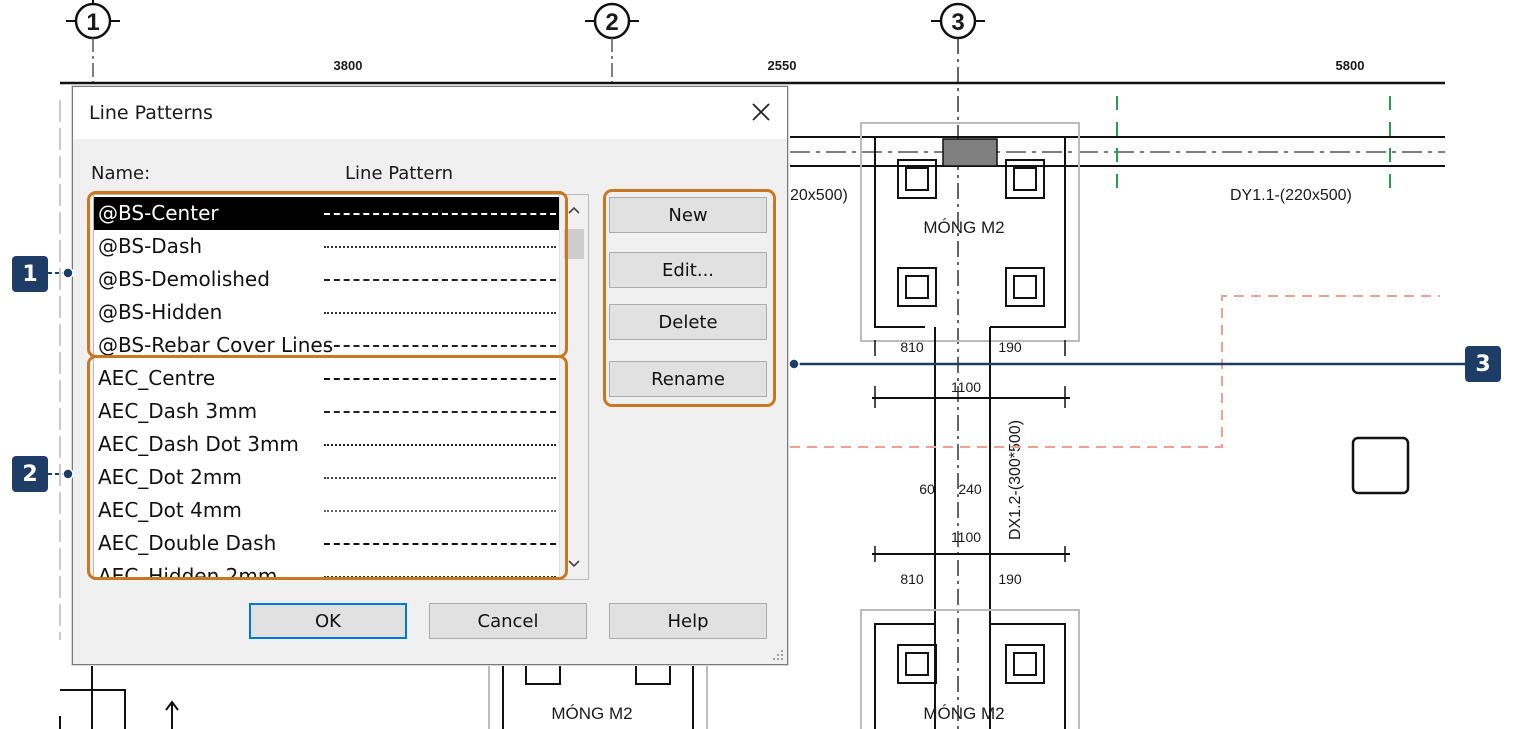 The image size is (1520, 729). Describe the element at coordinates (598, 694) in the screenshot. I see `footing-bottom-left: MÓNG M2` at that location.